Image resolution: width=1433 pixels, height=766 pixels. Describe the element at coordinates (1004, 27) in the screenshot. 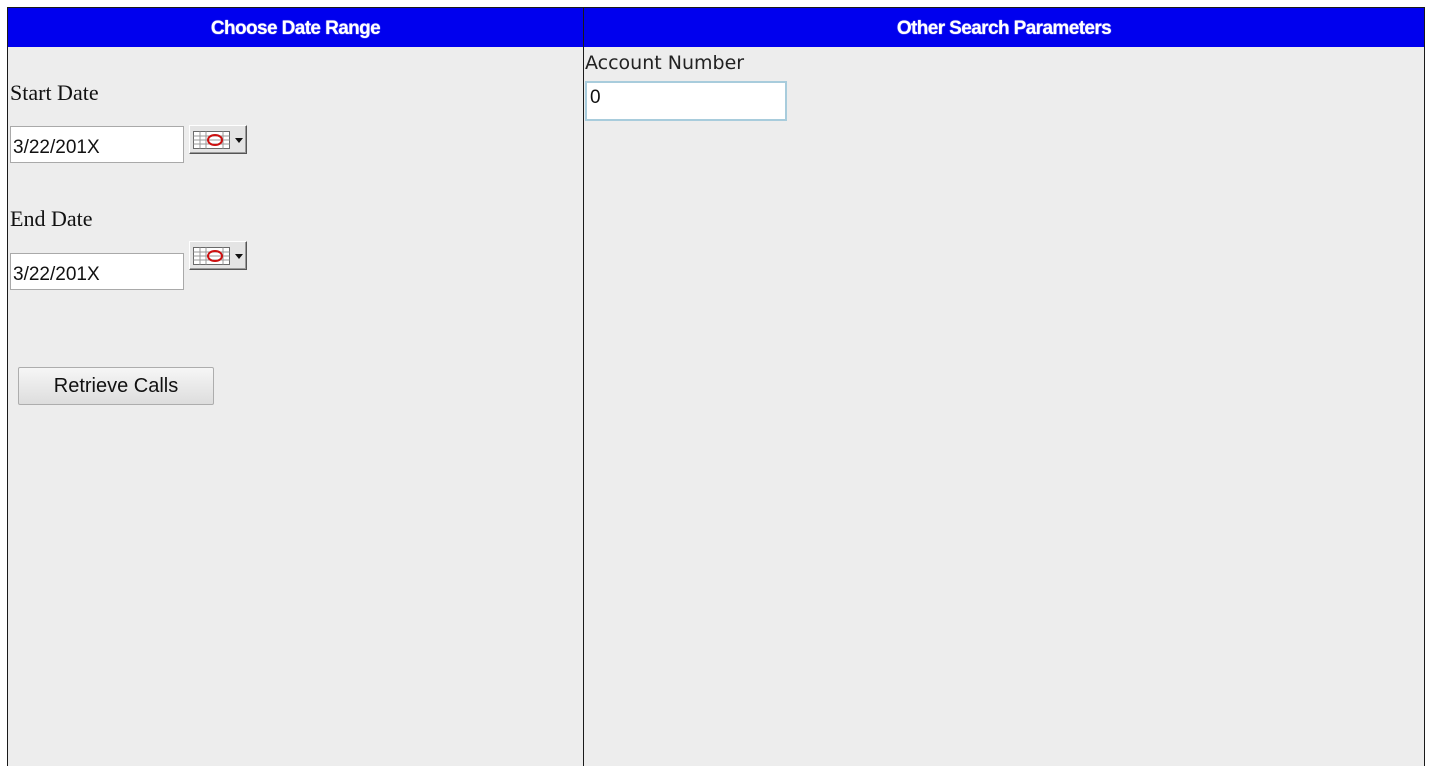

I see `search-parameters-header: Other Search Parameters` at that location.